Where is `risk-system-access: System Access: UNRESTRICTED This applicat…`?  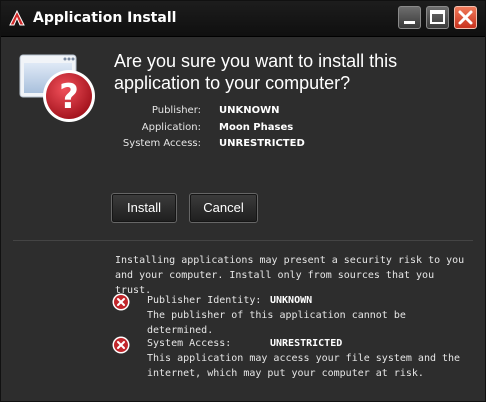 risk-system-access: System Access: UNRESTRICTED This applicat… is located at coordinates (312, 358).